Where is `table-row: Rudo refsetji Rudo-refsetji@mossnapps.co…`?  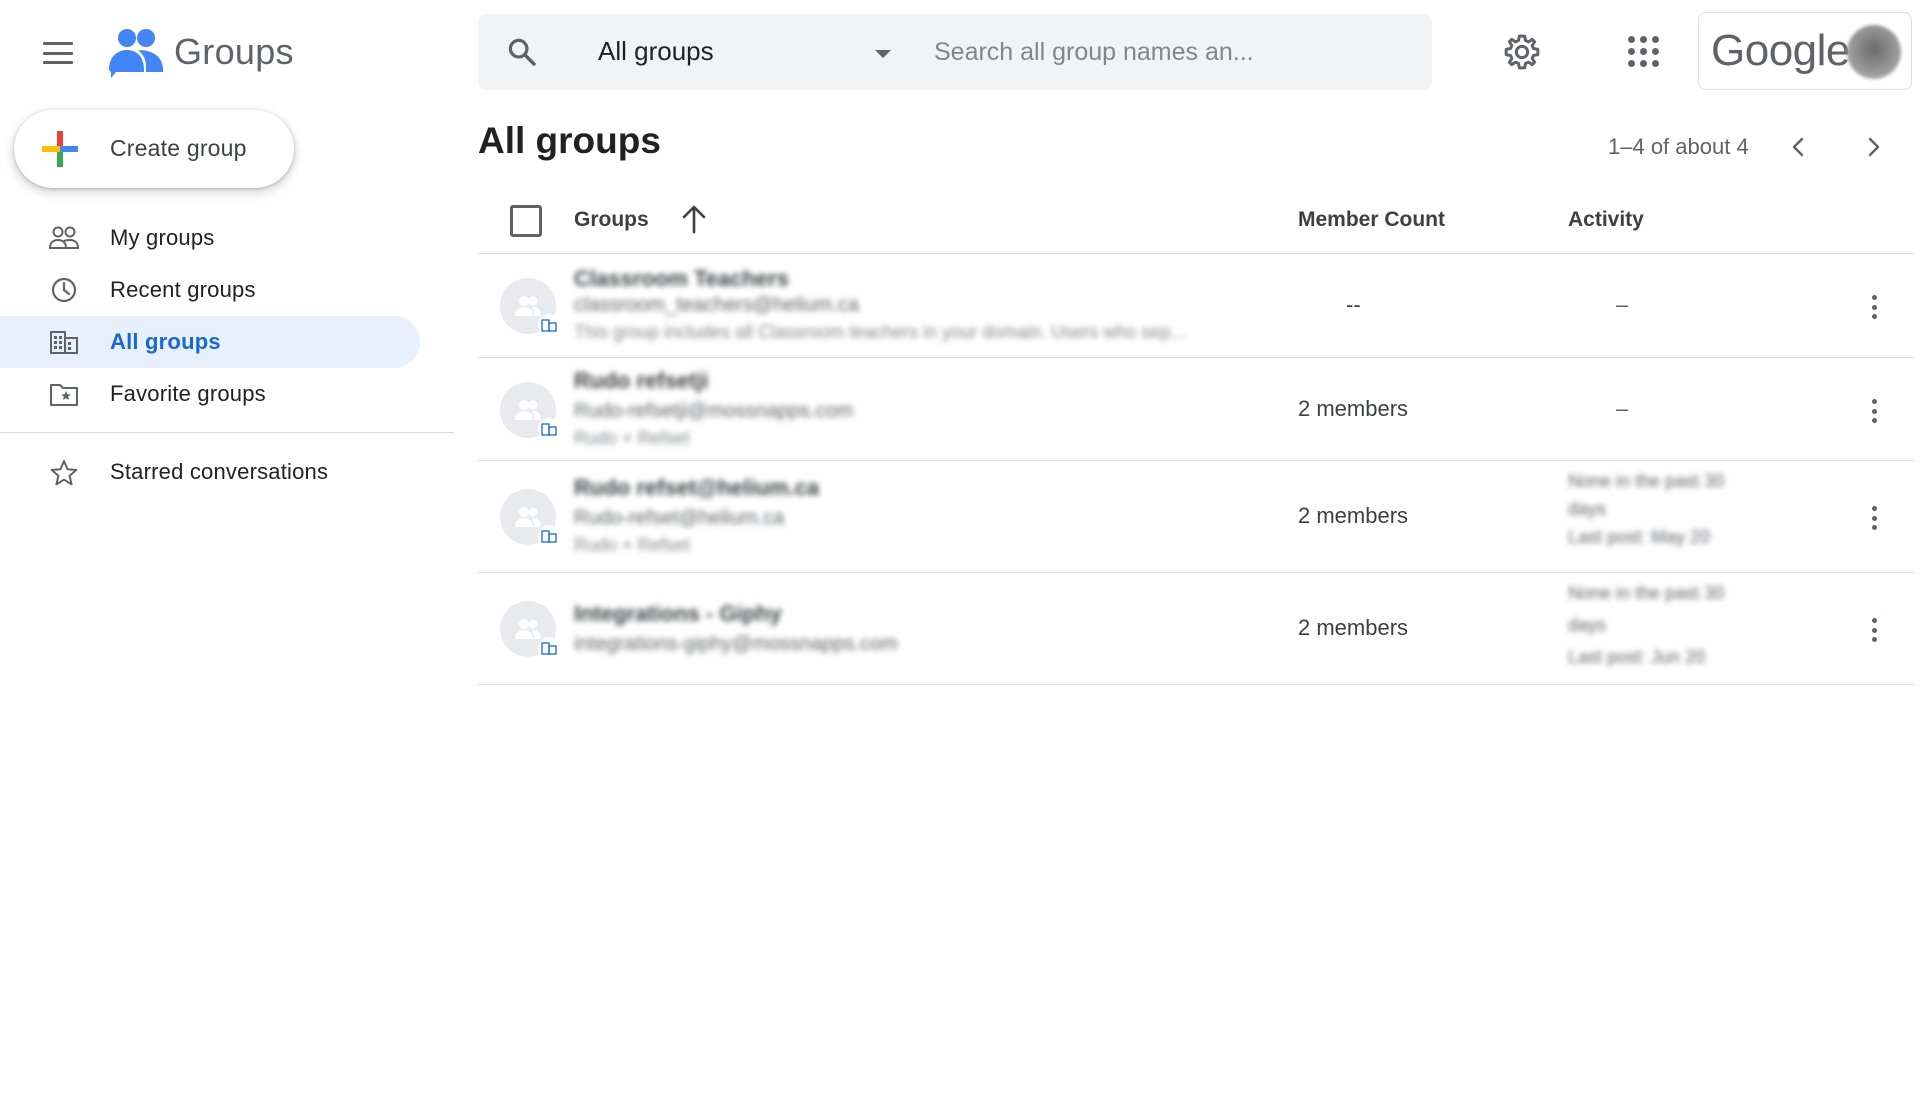
table-row: Rudo refsetji Rudo-refsetji@mossnapps.co… is located at coordinates (1196, 409).